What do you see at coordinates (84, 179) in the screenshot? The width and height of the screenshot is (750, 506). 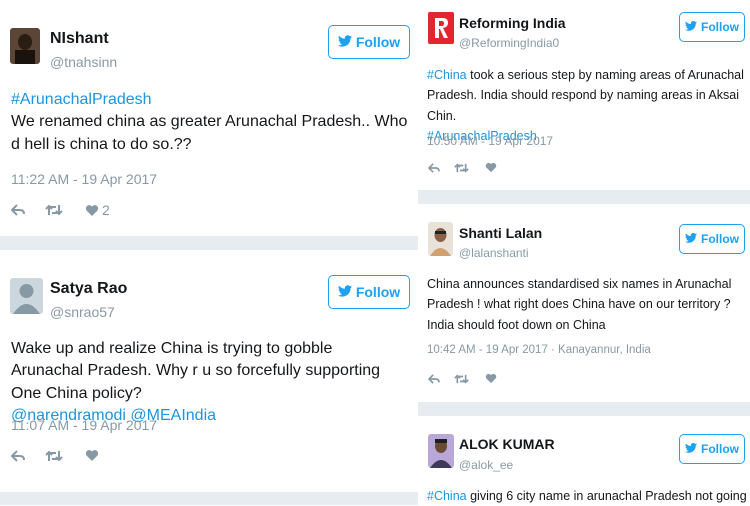 I see `timestamp: 11:22 AM - 19 Apr 2017` at bounding box center [84, 179].